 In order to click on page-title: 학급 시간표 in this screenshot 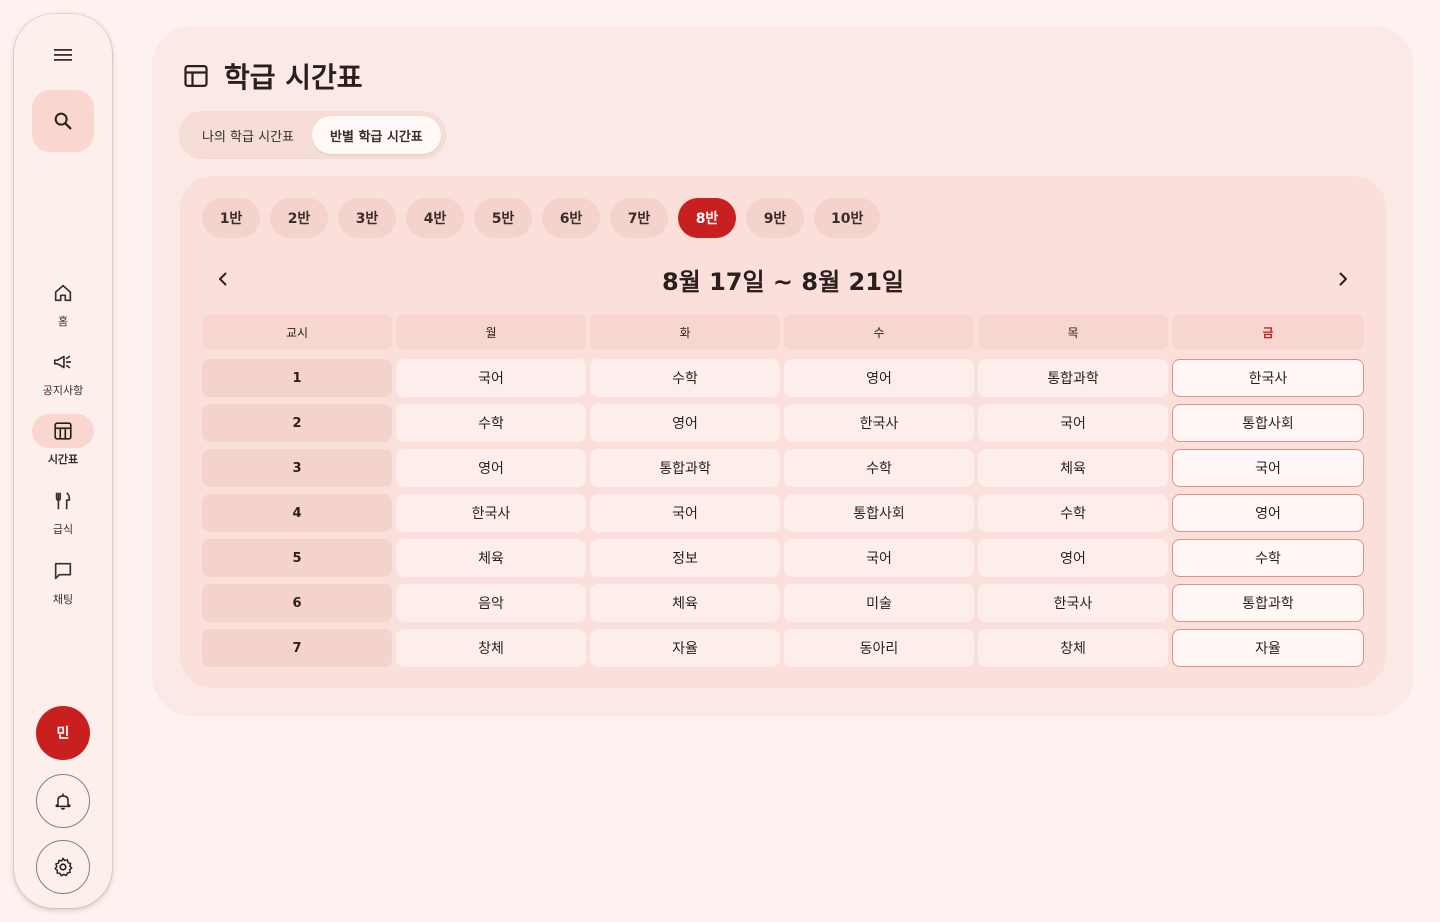, I will do `click(293, 77)`.